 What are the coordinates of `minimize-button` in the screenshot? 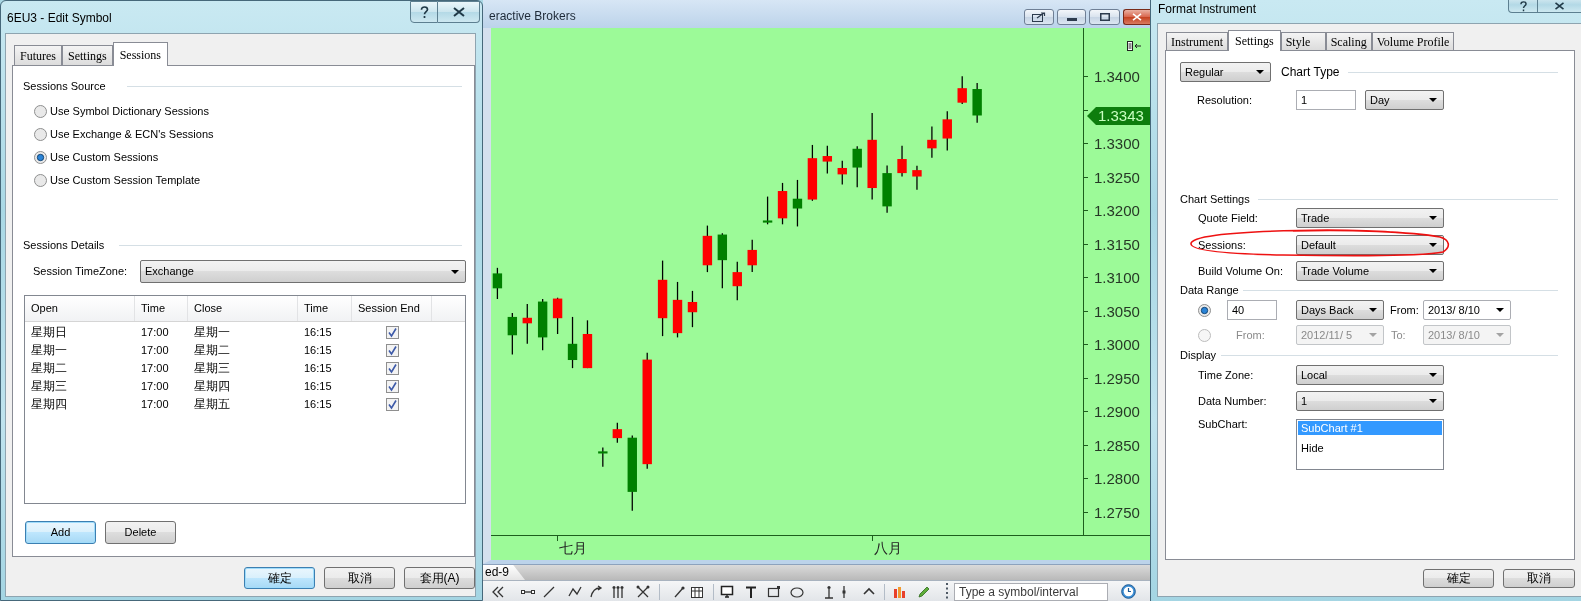 It's located at (1071, 17).